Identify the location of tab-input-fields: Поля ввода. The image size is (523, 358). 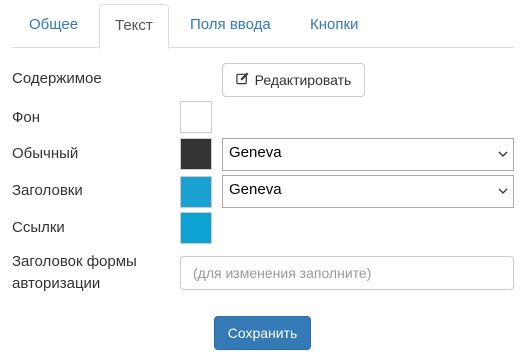
(230, 26).